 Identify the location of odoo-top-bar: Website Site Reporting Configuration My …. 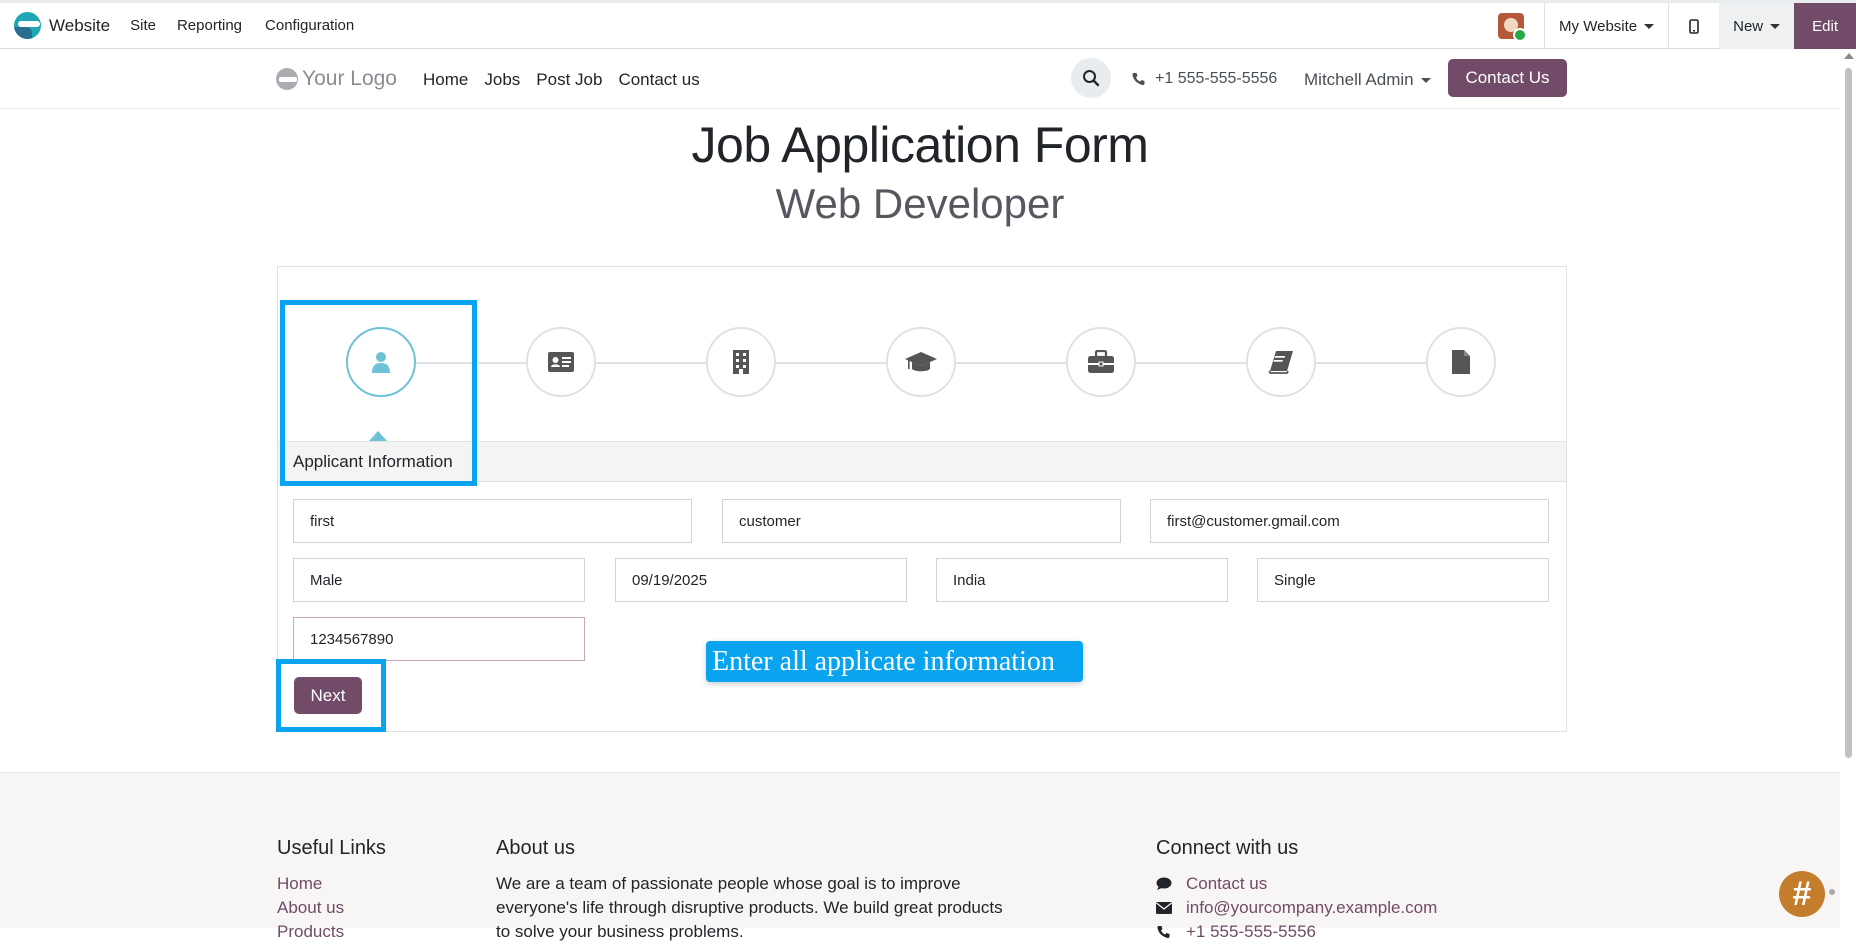
(928, 24).